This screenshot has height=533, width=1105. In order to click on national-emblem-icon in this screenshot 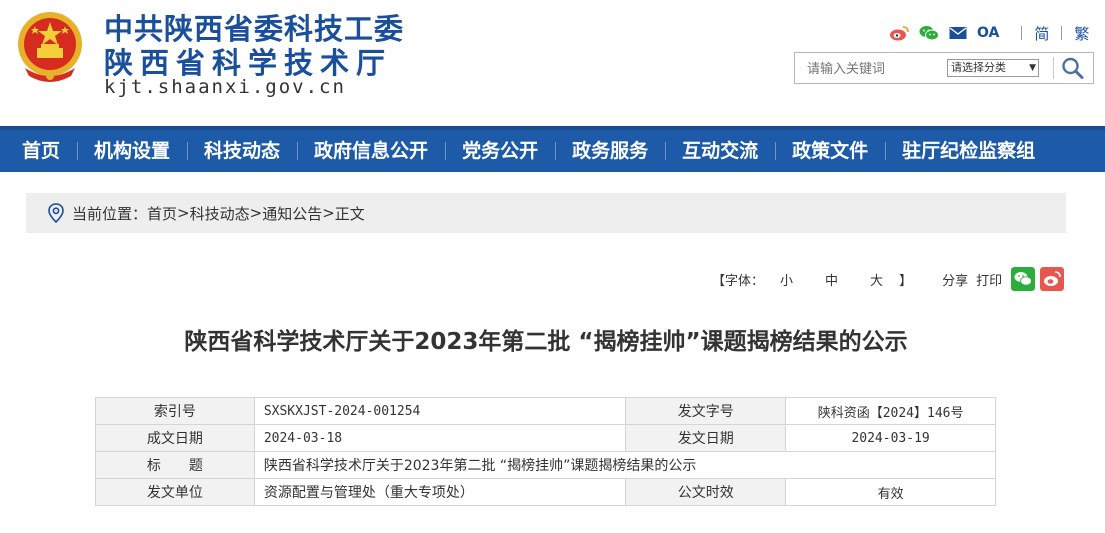, I will do `click(50, 47)`.